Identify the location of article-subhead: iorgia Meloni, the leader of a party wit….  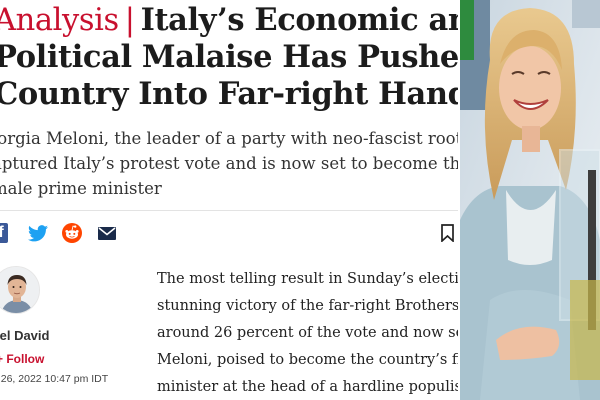
(229, 163).